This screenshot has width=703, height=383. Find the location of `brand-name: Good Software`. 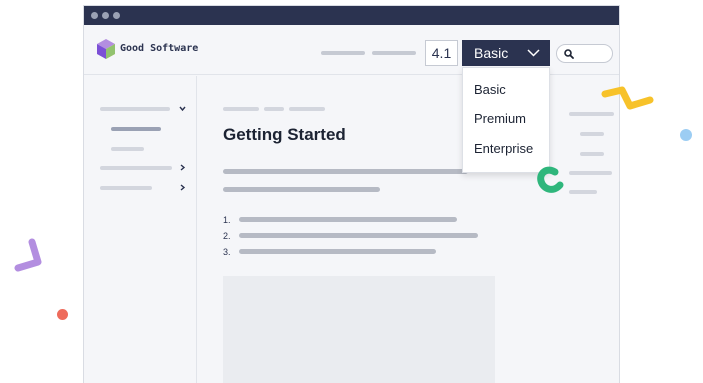

brand-name: Good Software is located at coordinates (159, 48).